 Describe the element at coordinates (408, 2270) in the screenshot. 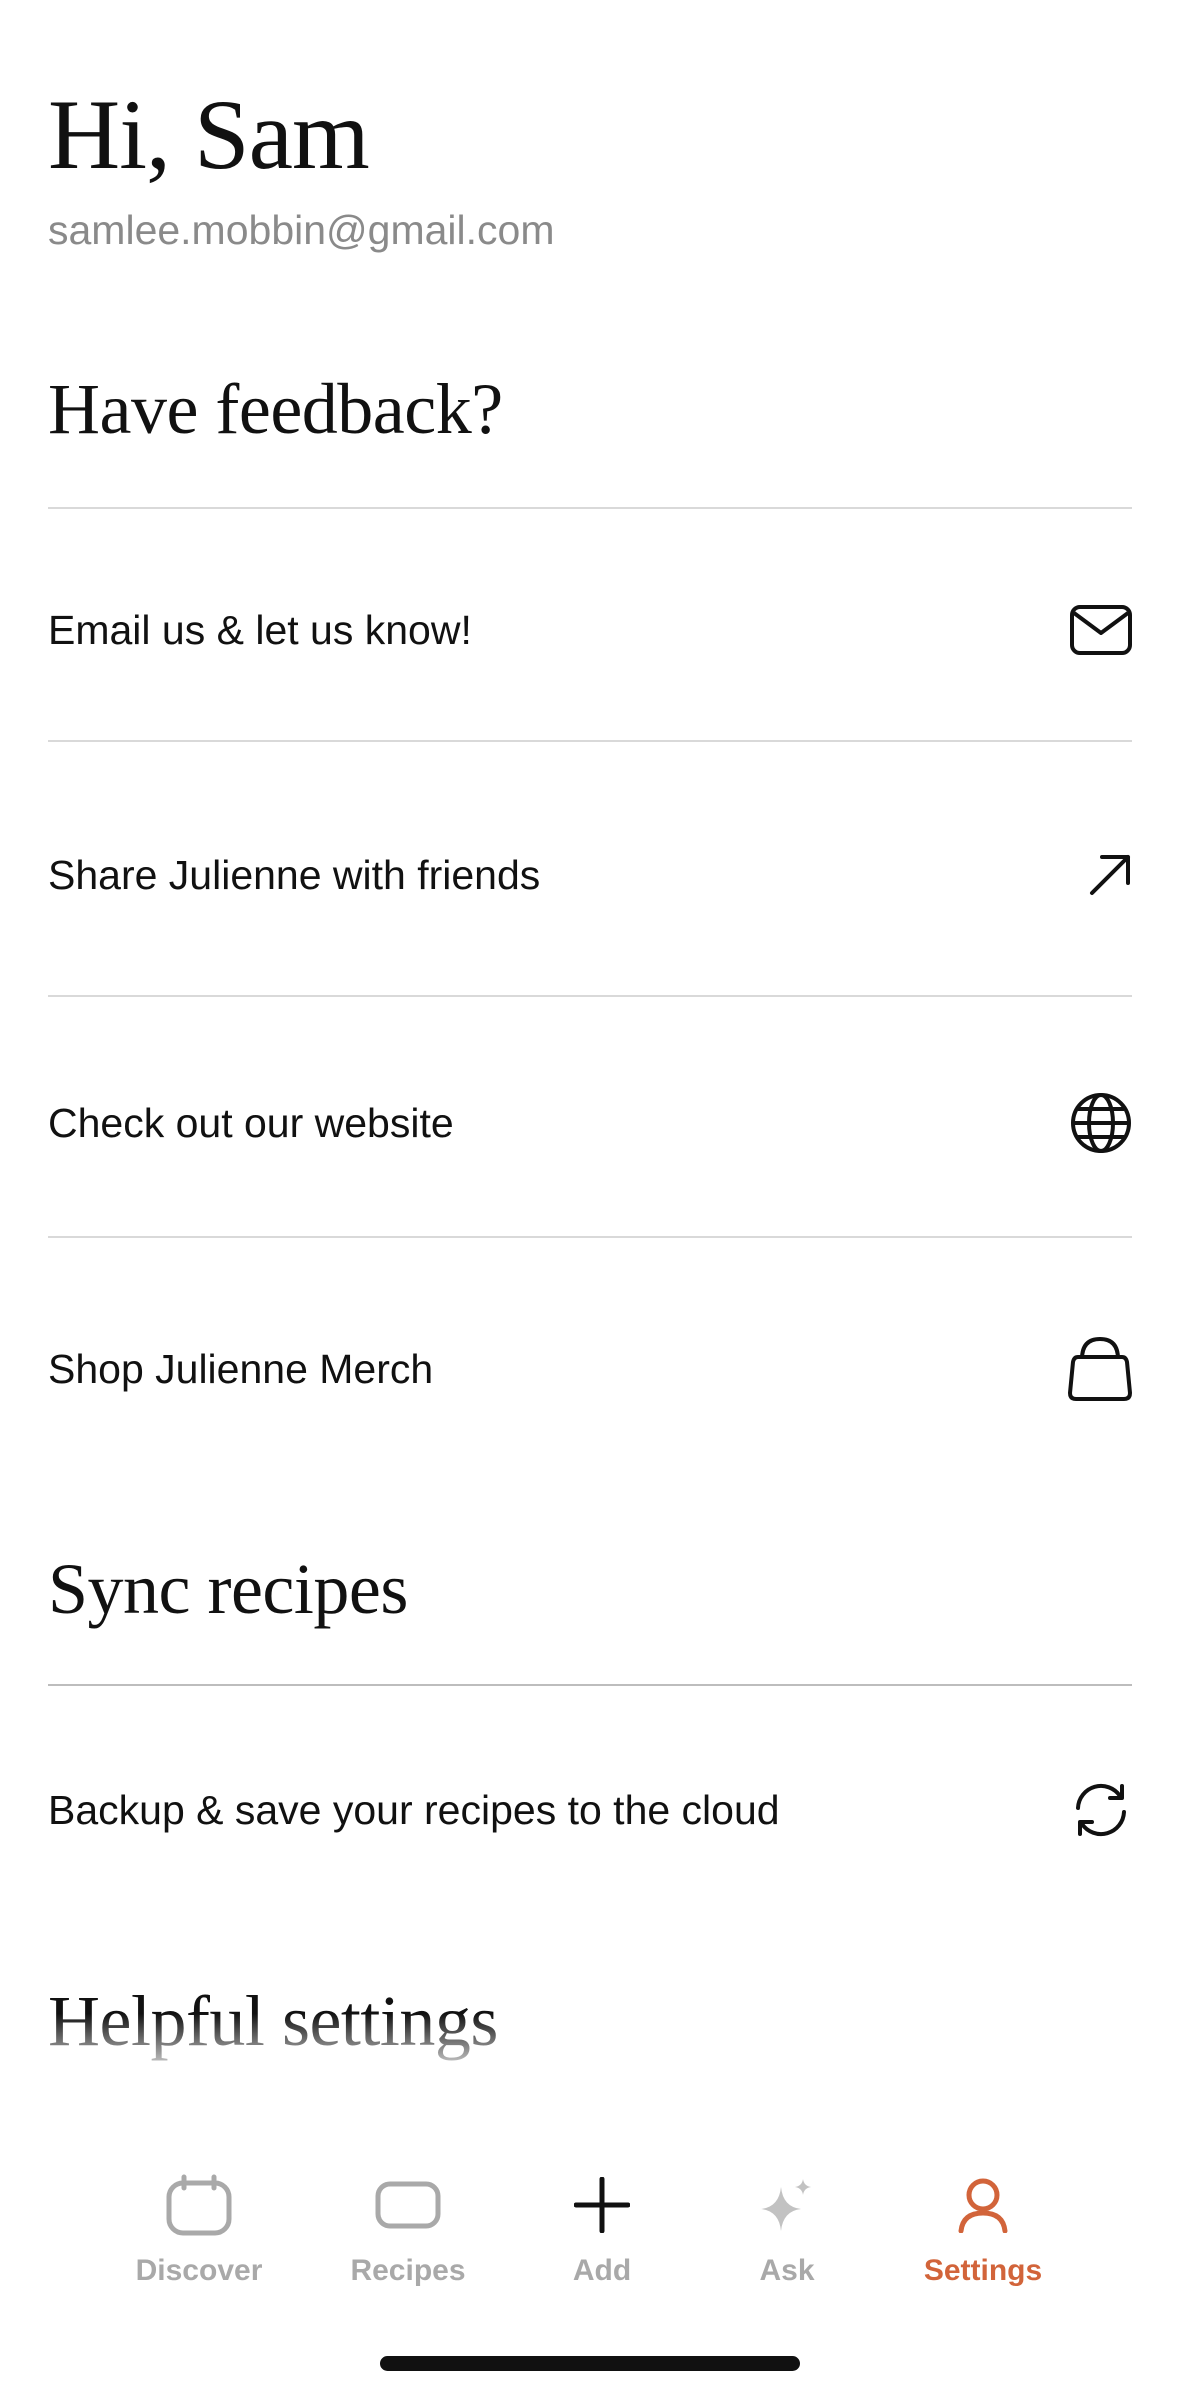

I see `tab-label: Recipes` at that location.